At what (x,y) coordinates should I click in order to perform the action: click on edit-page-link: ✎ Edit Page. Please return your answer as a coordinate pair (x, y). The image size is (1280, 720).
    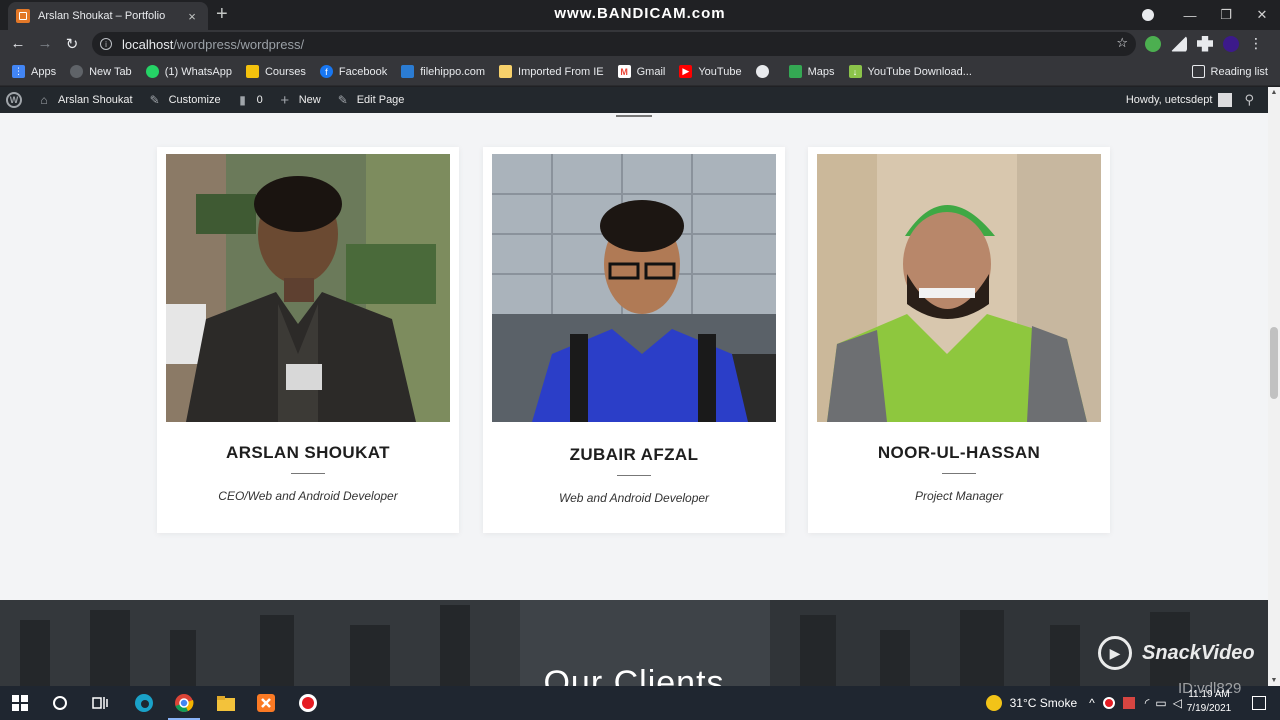
    Looking at the image, I should click on (370, 100).